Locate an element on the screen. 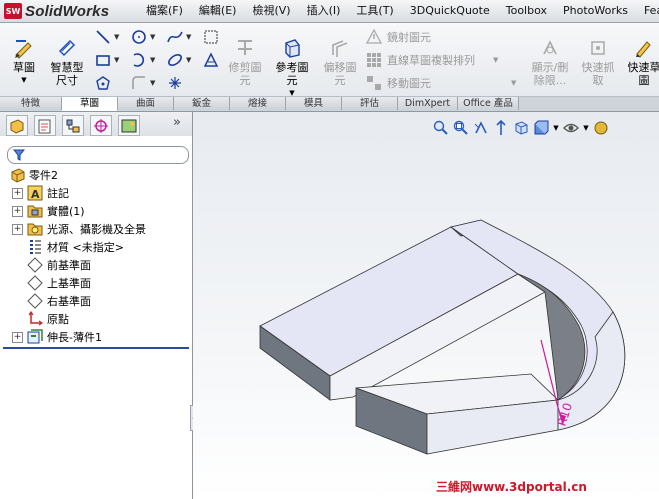 This screenshot has width=659, height=499. feature-manager-toolbar: » is located at coordinates (96, 124).